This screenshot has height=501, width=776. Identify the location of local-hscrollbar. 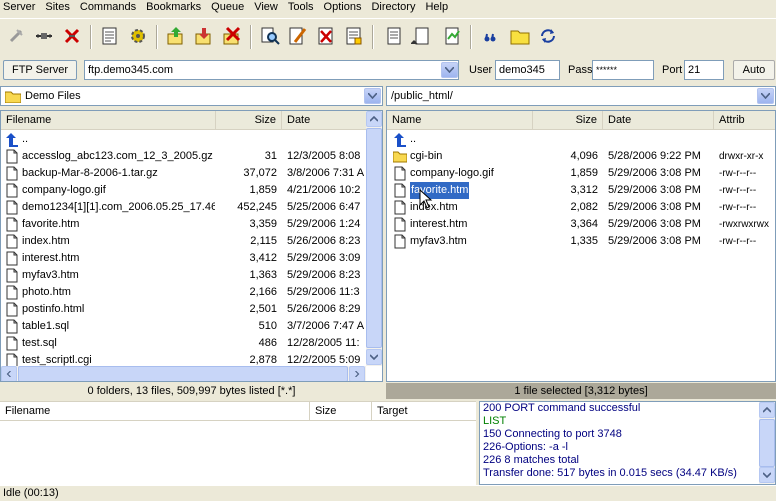
(183, 373).